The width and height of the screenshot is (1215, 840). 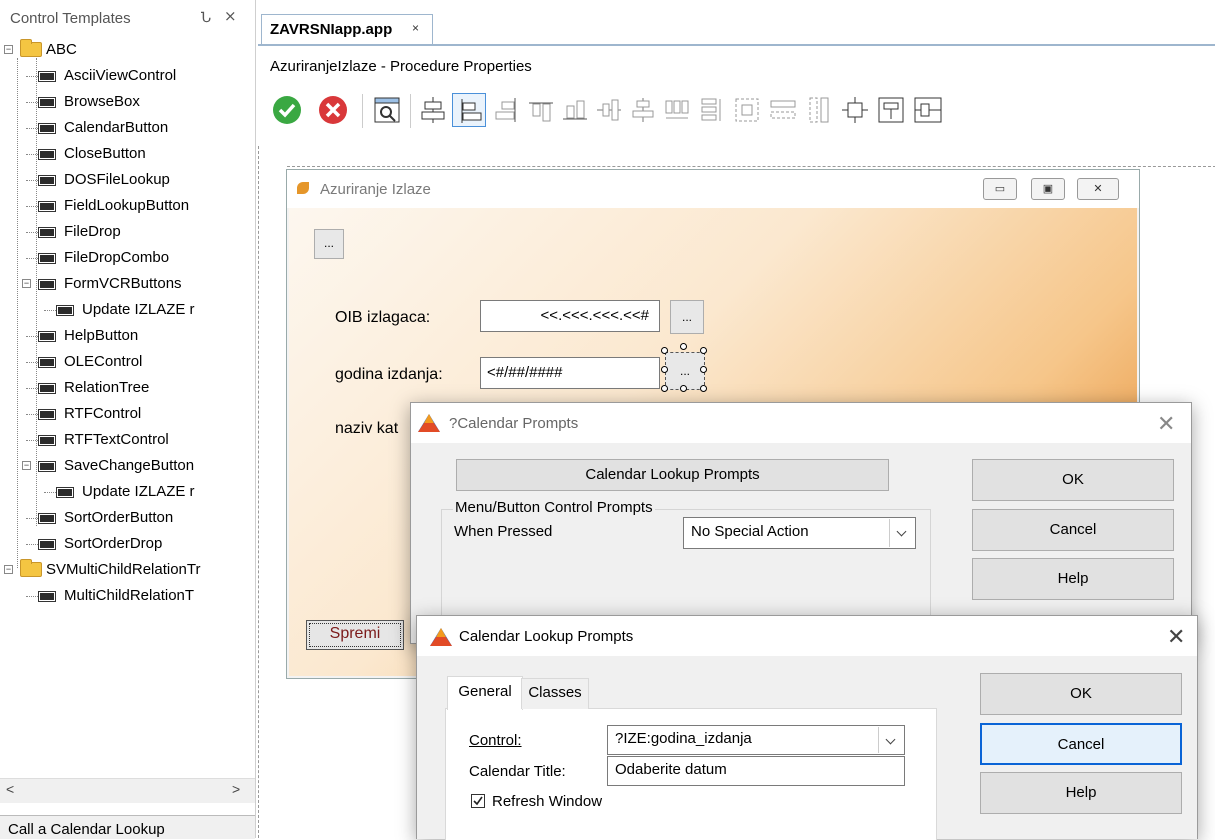 I want to click on scroll-right-icon: >, so click(x=236, y=789).